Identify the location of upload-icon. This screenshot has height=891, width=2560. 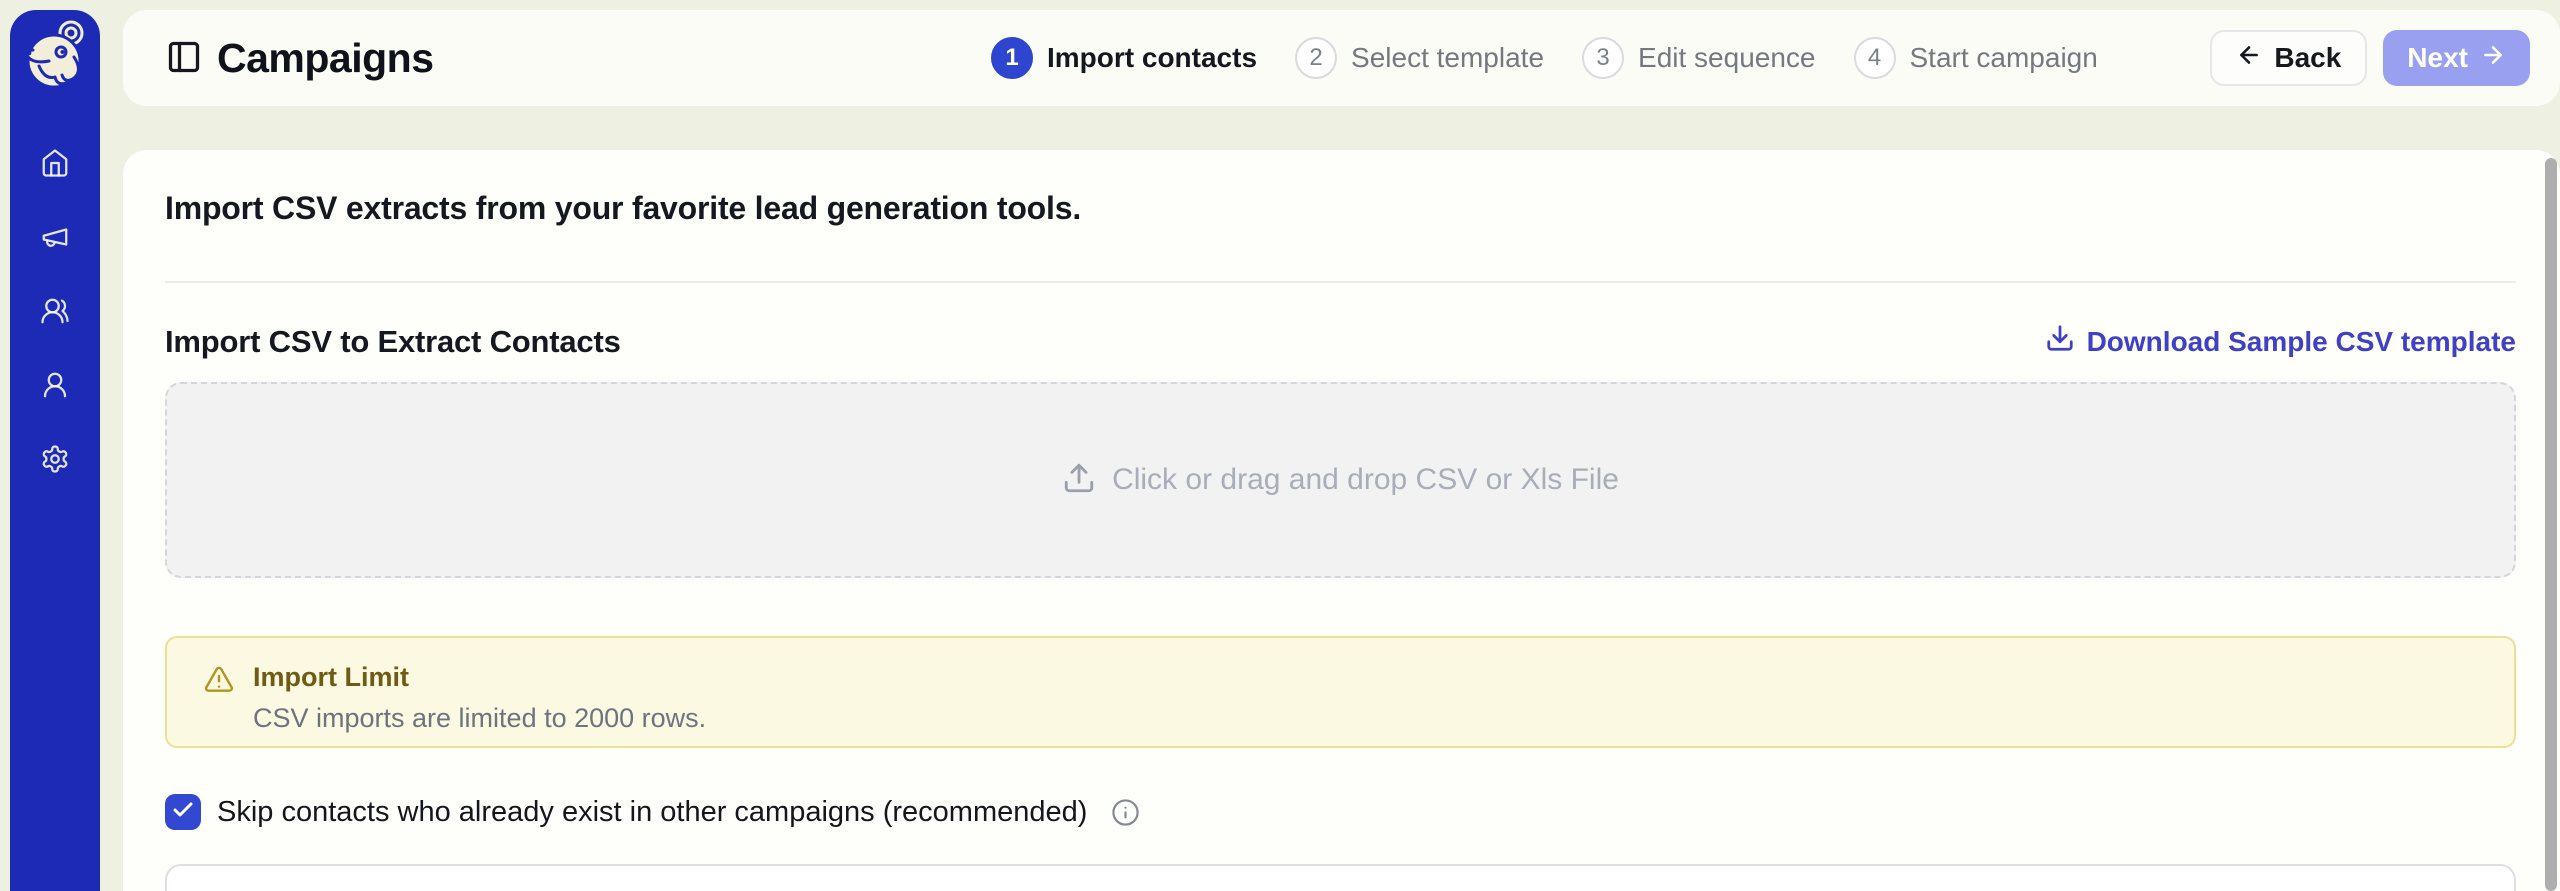
(1079, 480).